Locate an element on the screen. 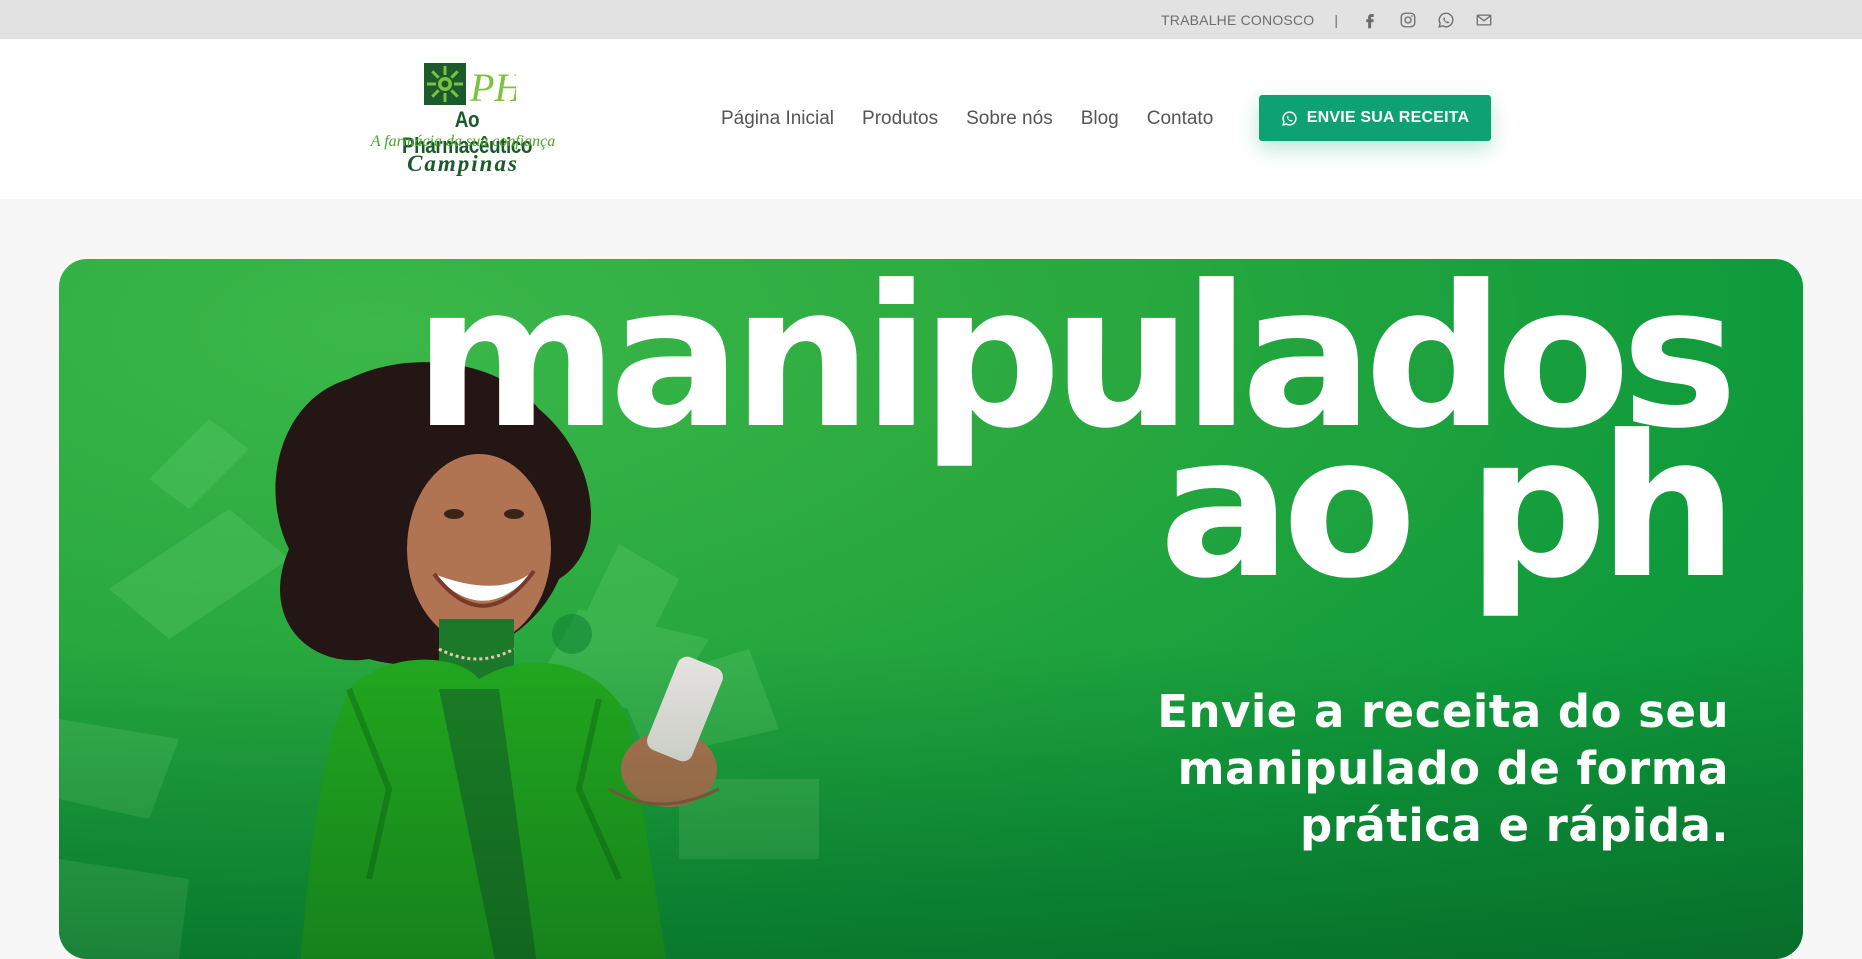 Image resolution: width=1862 pixels, height=959 pixels. nav-item-about: Sobre nós is located at coordinates (1009, 119).